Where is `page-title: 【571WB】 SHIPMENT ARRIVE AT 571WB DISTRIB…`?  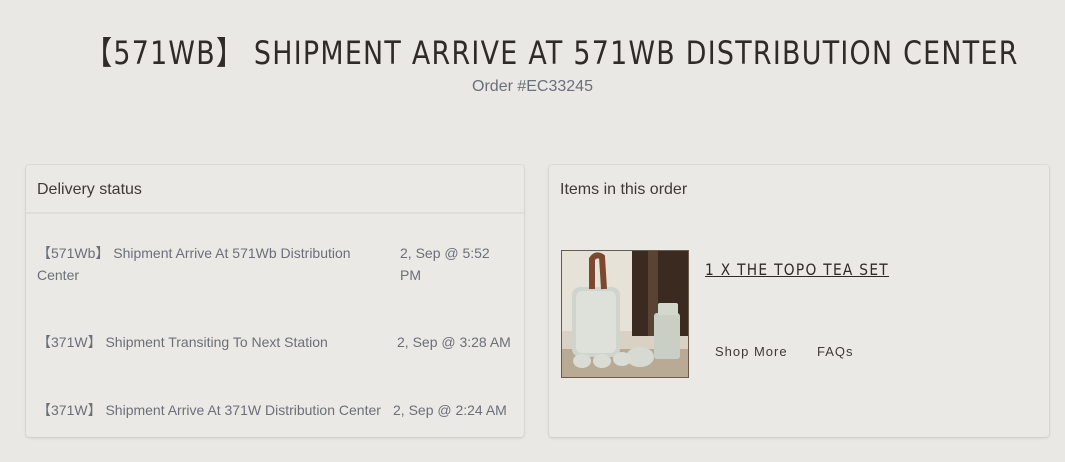 page-title: 【571WB】 SHIPMENT ARRIVE AT 571WB DISTRIB… is located at coordinates (552, 53).